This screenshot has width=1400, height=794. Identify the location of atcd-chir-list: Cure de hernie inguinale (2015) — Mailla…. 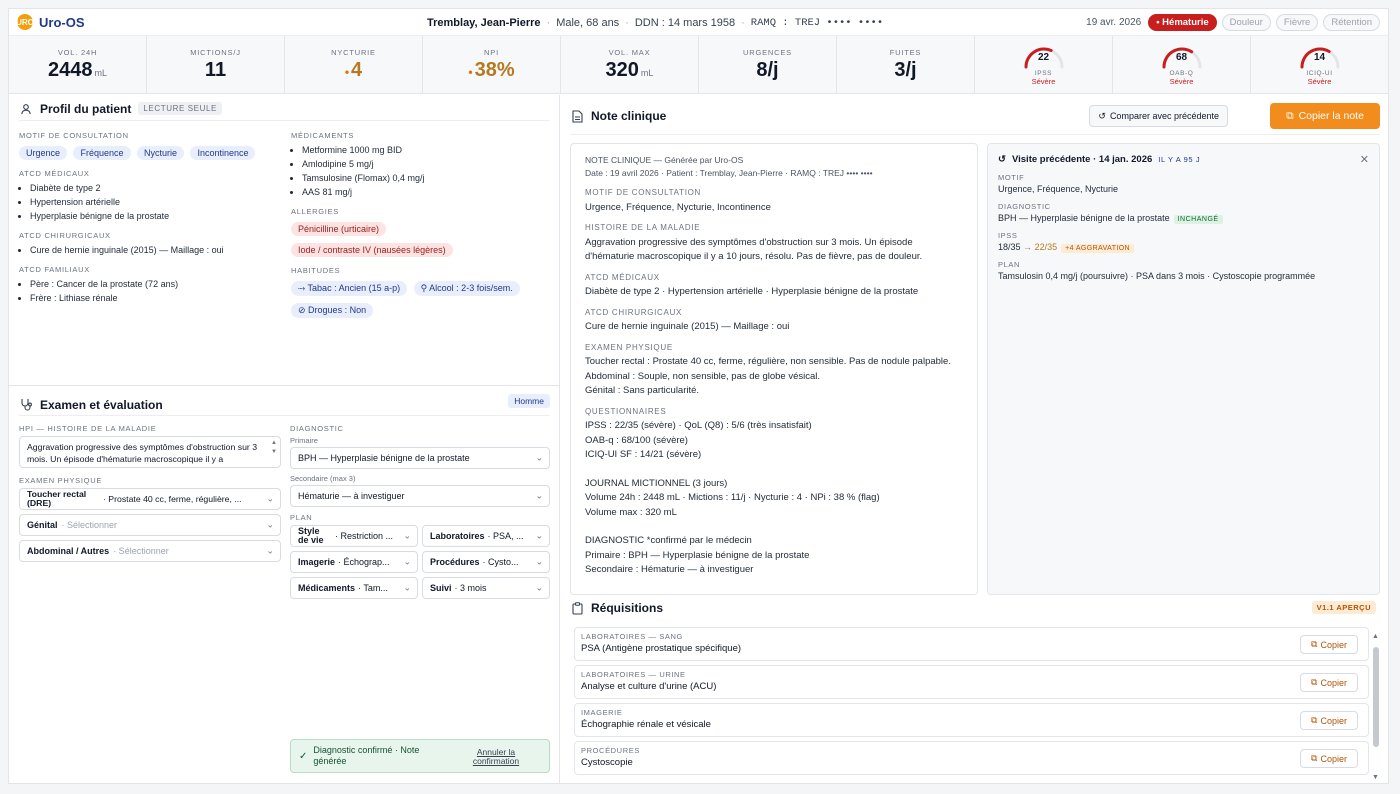
(150, 250).